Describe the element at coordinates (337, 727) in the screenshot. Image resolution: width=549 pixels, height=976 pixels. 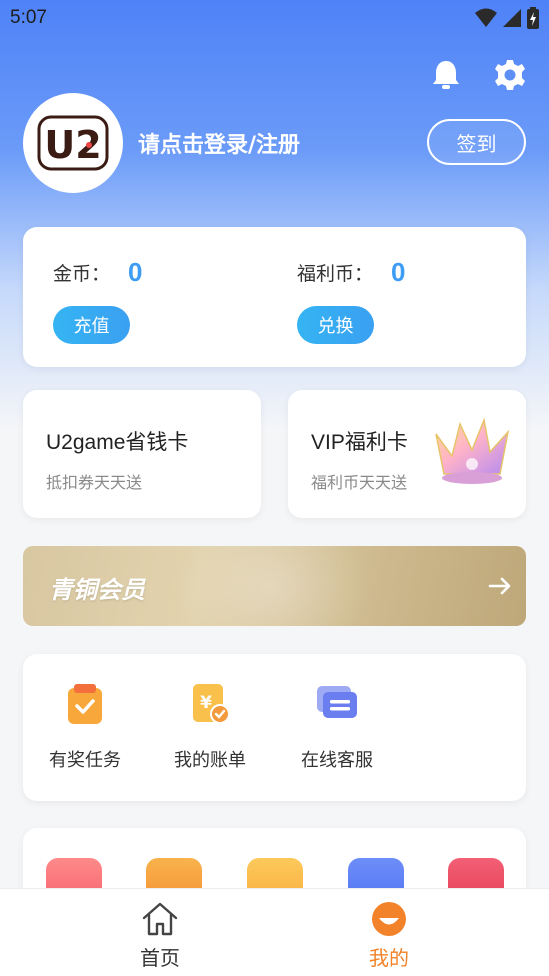
I see `tool-support: 在线客服` at that location.